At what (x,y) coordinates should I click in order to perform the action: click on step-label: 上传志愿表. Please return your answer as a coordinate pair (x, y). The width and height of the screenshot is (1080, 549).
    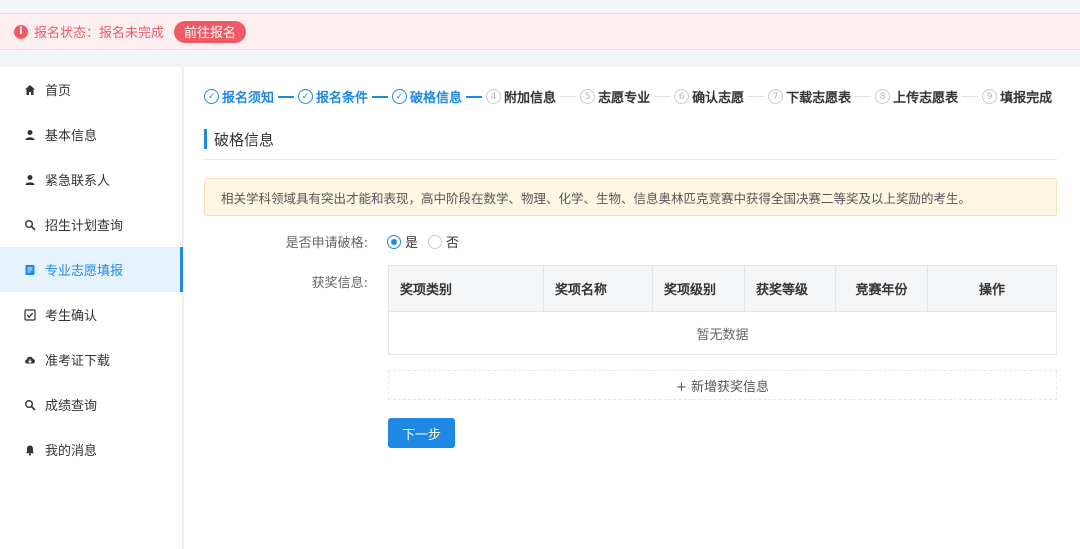
    Looking at the image, I should click on (926, 98).